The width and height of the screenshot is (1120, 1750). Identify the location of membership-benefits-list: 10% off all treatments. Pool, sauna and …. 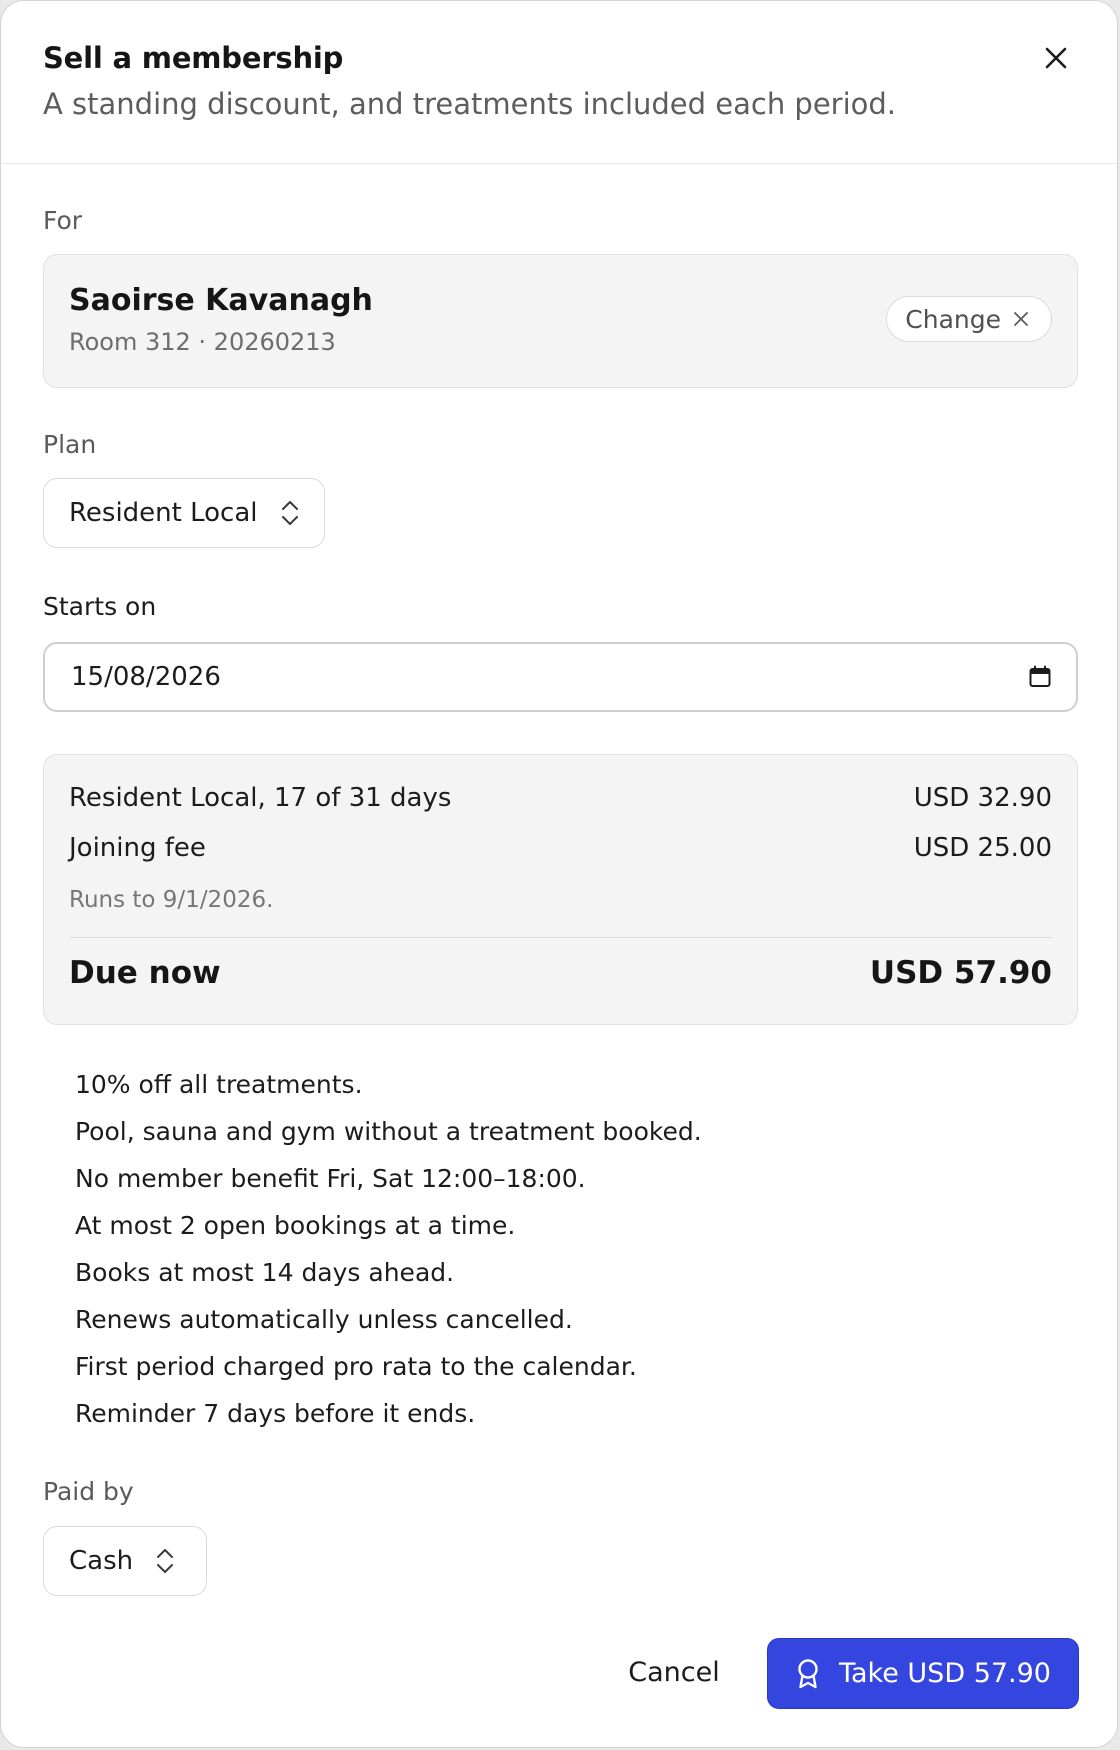
(388, 1253).